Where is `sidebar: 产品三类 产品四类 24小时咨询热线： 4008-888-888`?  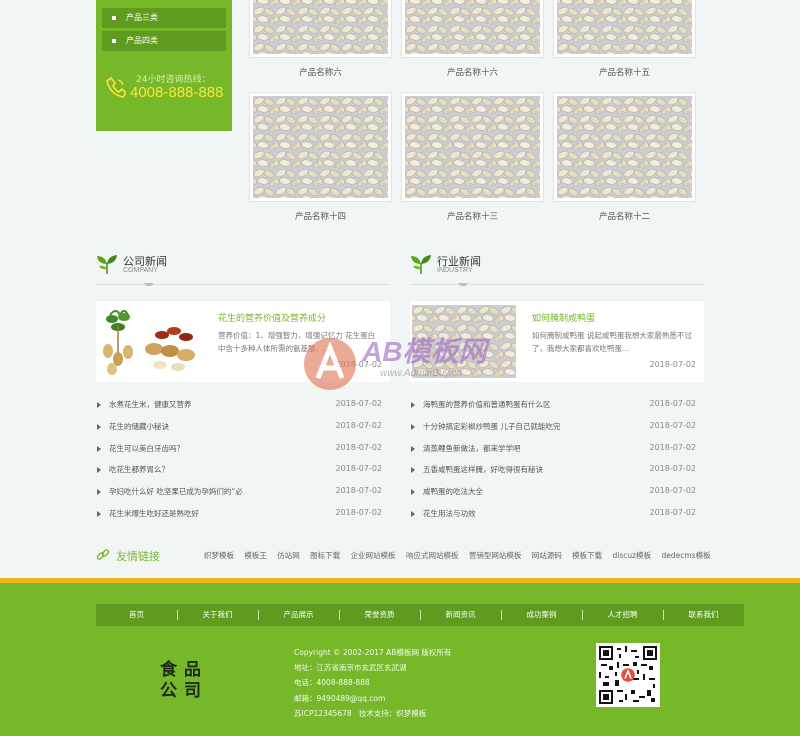 sidebar: 产品三类 产品四类 24小时咨询热线： 4008-888-888 is located at coordinates (164, 65).